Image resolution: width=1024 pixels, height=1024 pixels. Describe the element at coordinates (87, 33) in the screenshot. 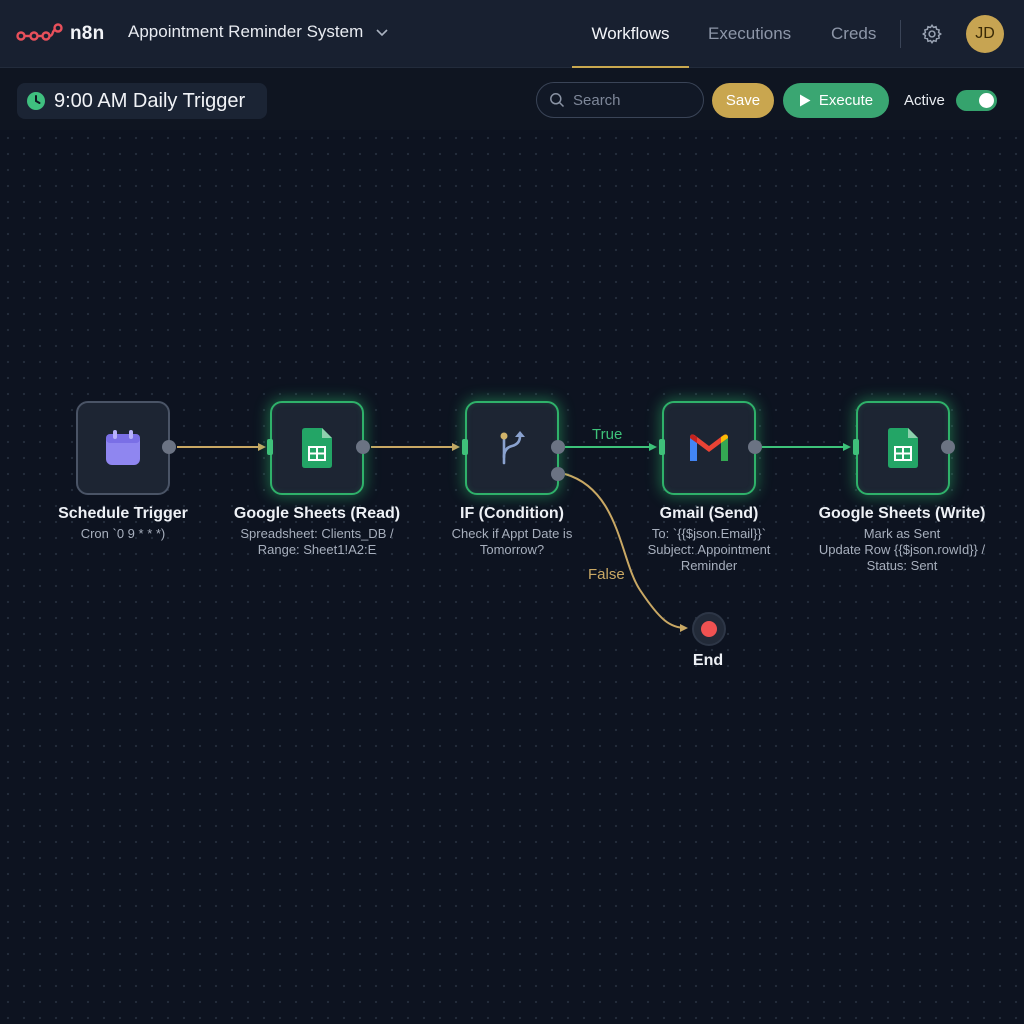

I see `brand-name: n8n` at that location.